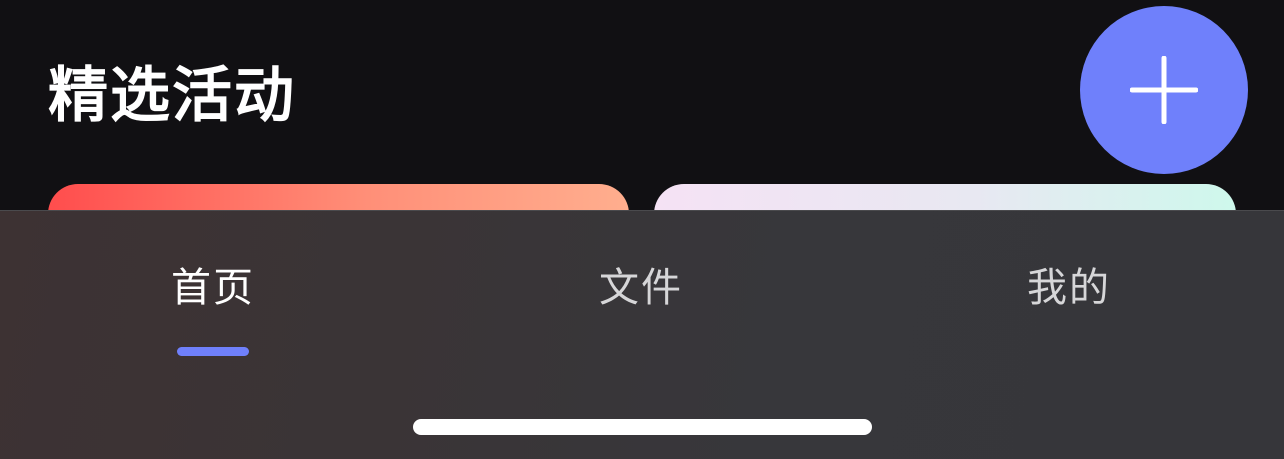 The width and height of the screenshot is (1284, 459). What do you see at coordinates (172, 96) in the screenshot?
I see `section-title: 精选活动` at bounding box center [172, 96].